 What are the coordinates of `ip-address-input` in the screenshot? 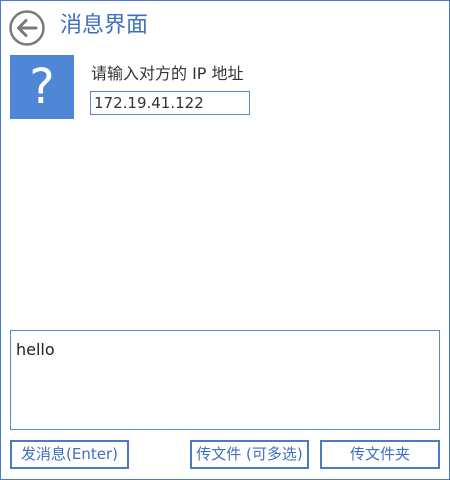 It's located at (170, 103).